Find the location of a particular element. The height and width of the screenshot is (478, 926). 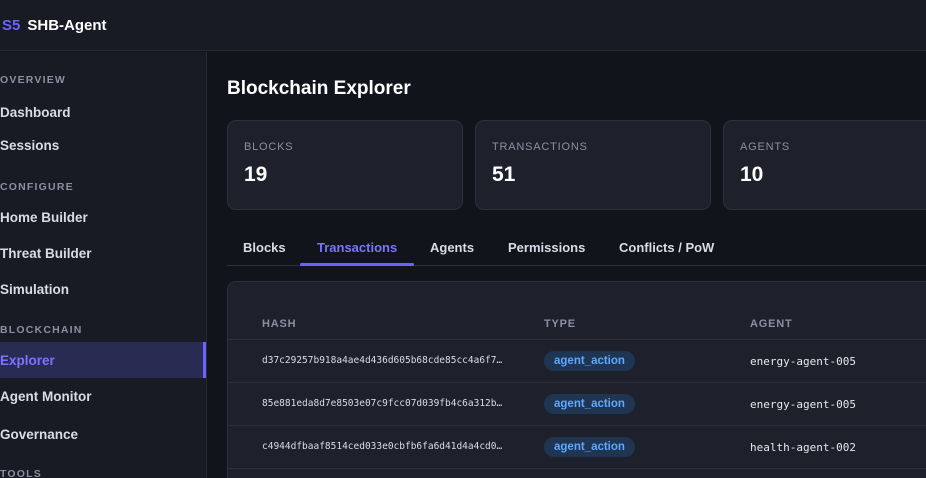

stat-label: AGENTS is located at coordinates (765, 147).